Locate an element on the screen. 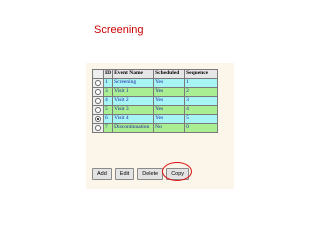  cell-id: 6 is located at coordinates (108, 119).